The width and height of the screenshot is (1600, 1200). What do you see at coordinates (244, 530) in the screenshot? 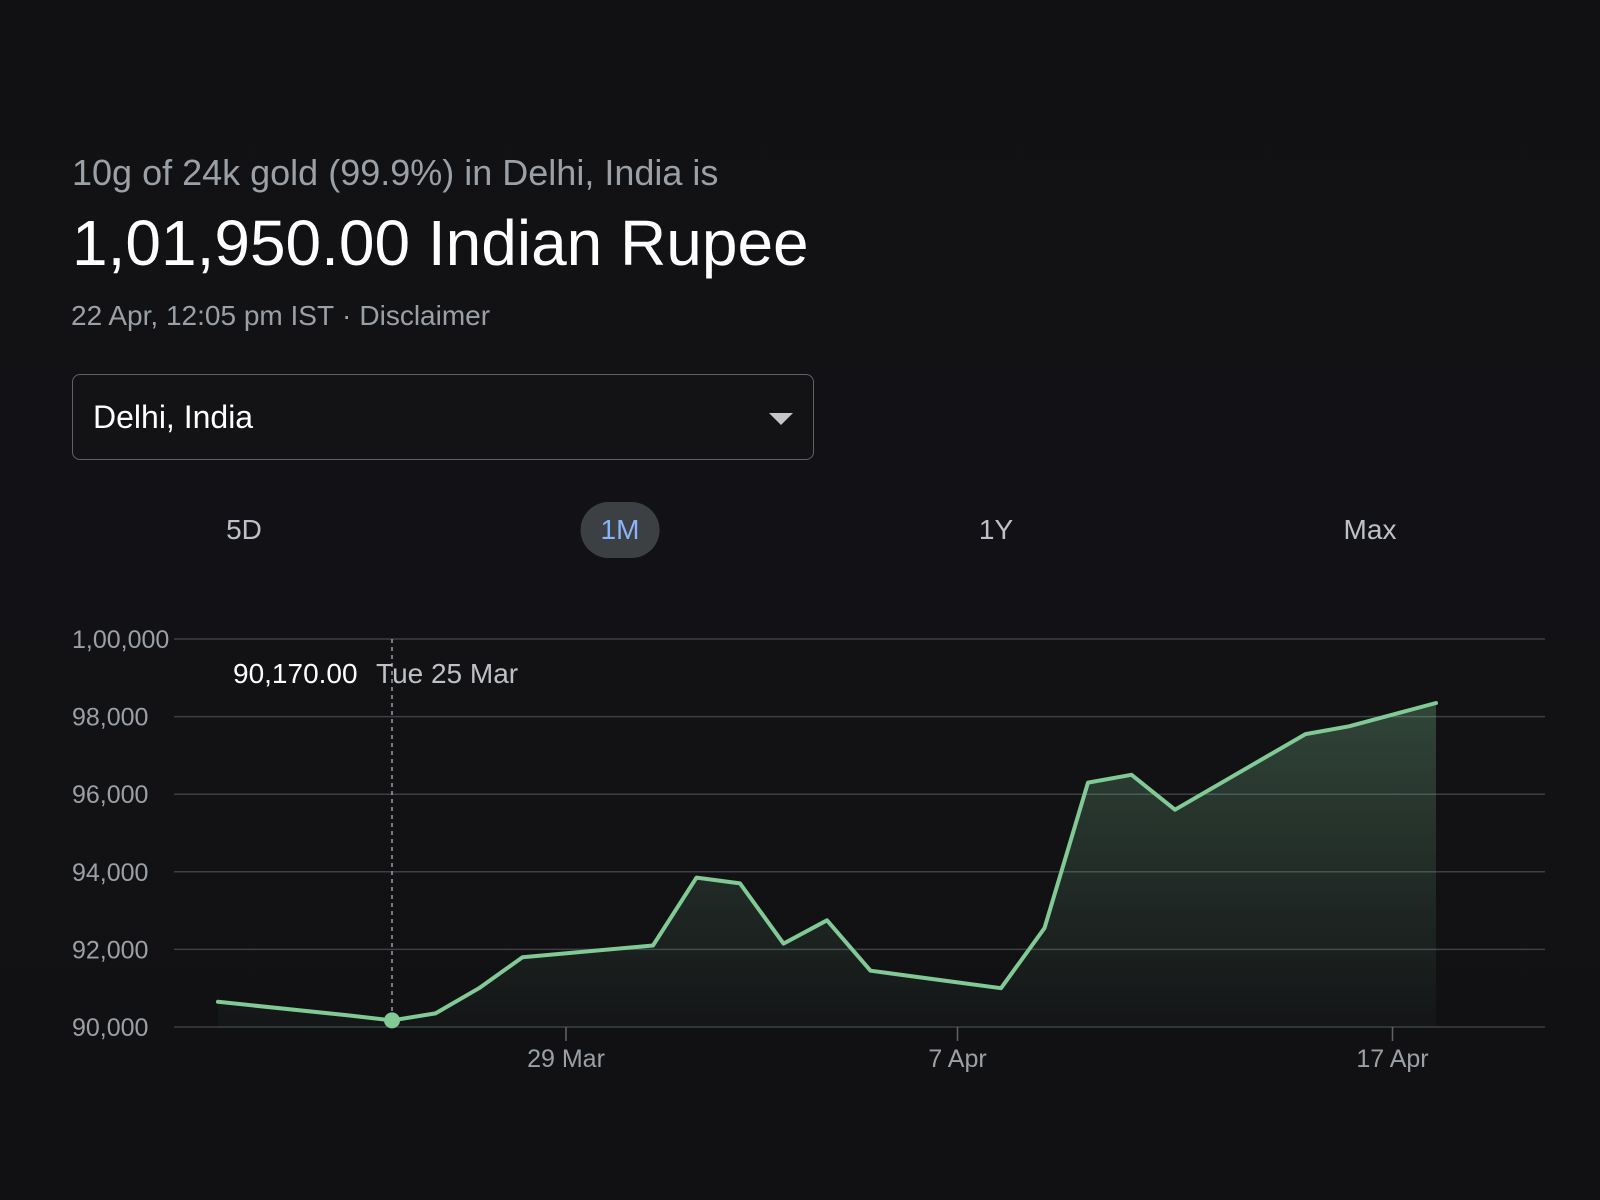
I see `tab-5d: 5D` at bounding box center [244, 530].